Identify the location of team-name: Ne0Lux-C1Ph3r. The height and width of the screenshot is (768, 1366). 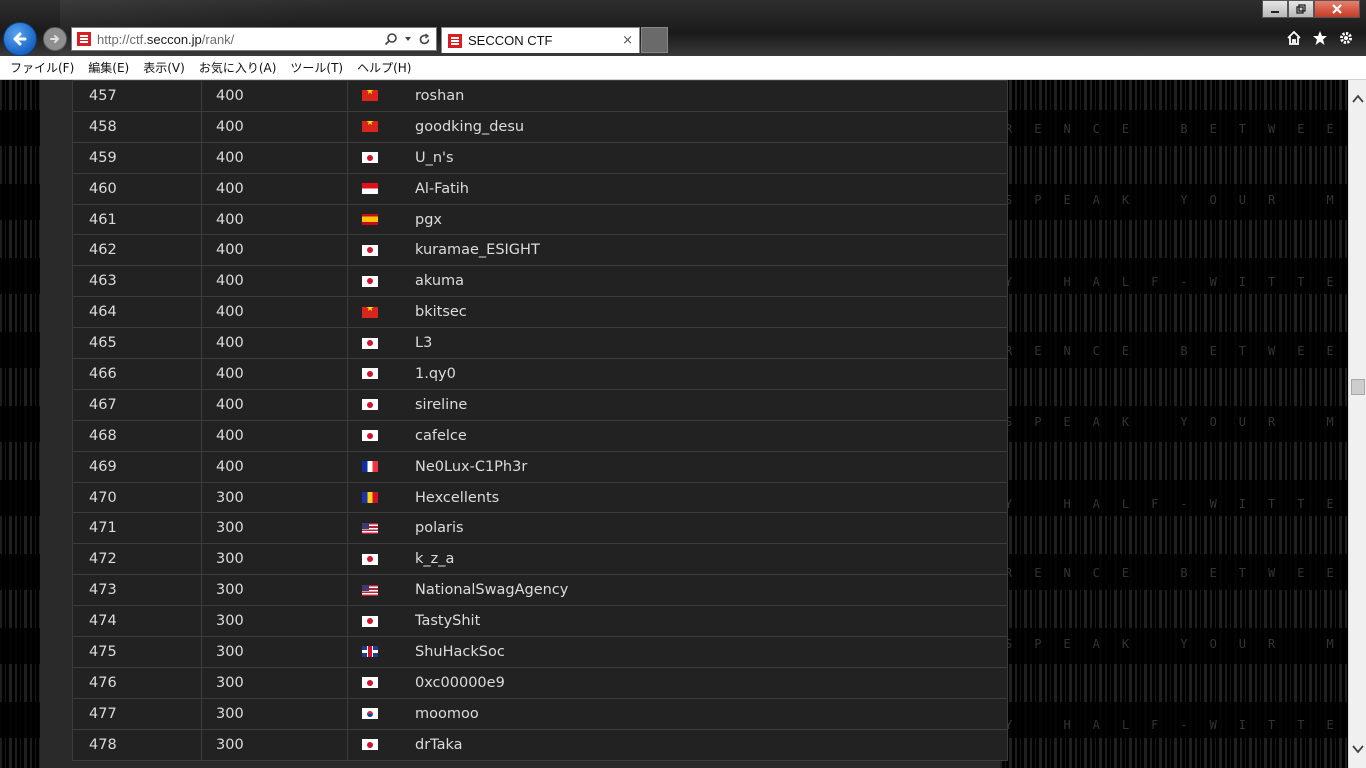
(471, 467).